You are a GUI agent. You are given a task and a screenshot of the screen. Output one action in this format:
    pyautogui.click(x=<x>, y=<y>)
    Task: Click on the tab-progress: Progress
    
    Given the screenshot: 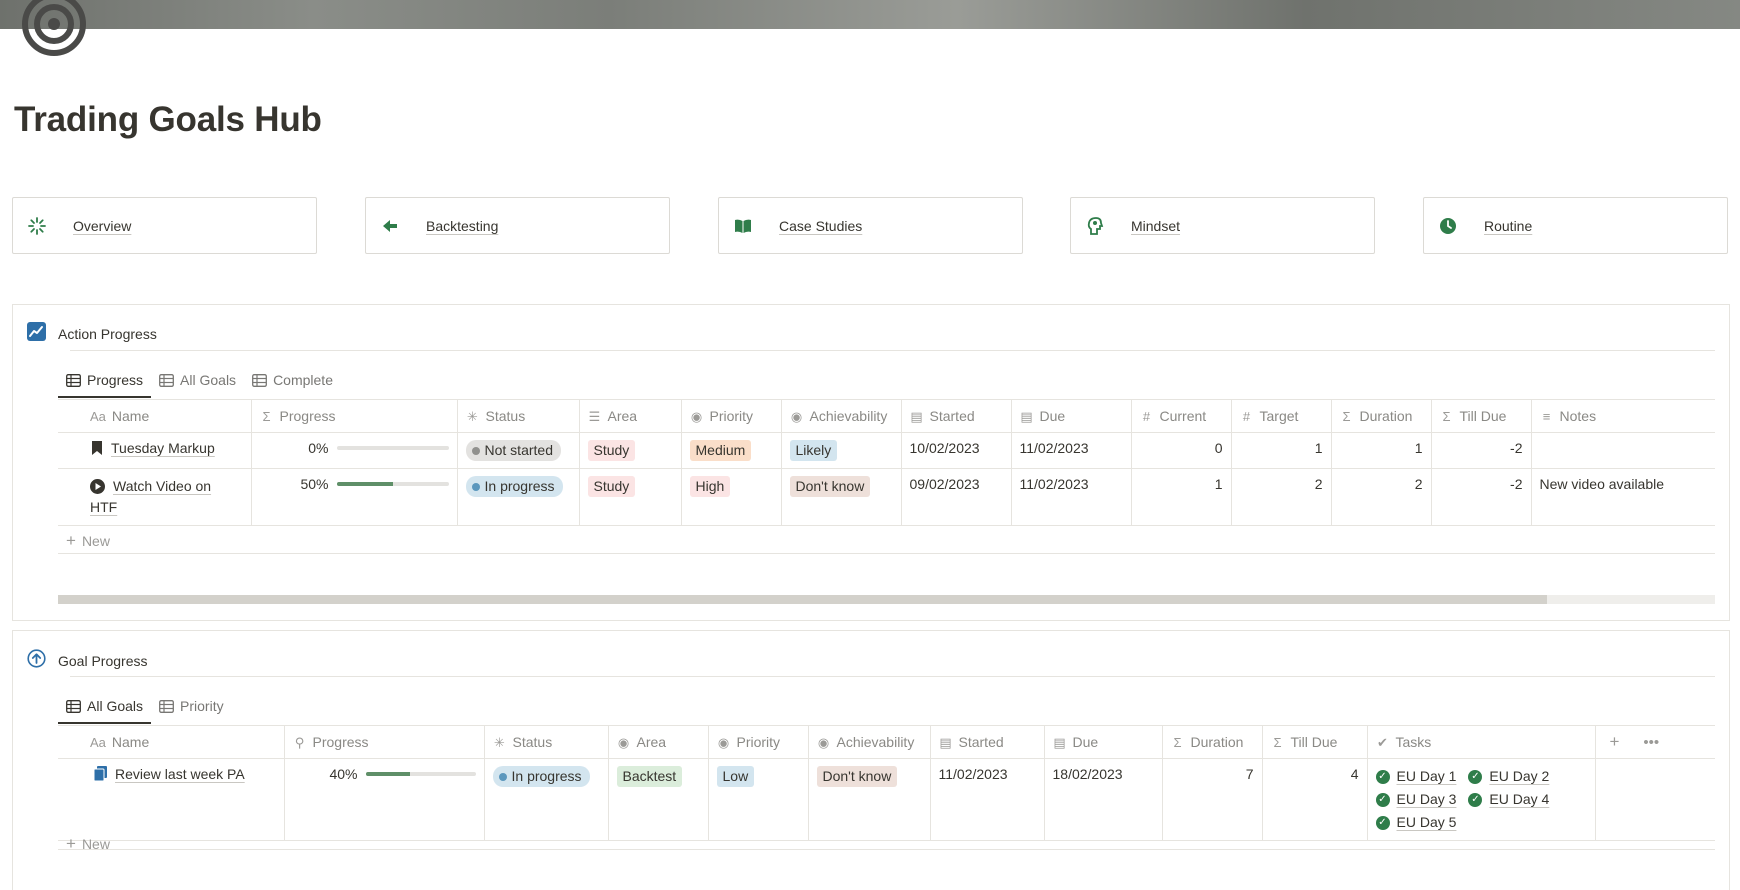 What is the action you would take?
    pyautogui.click(x=105, y=380)
    